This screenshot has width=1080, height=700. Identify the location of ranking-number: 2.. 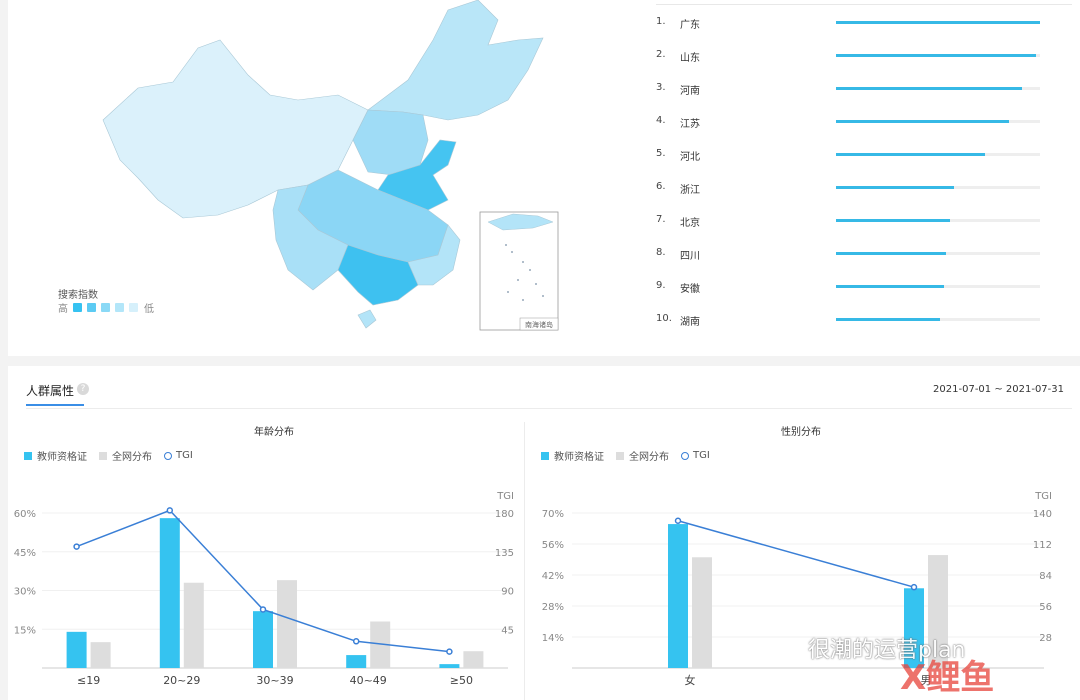
(661, 54).